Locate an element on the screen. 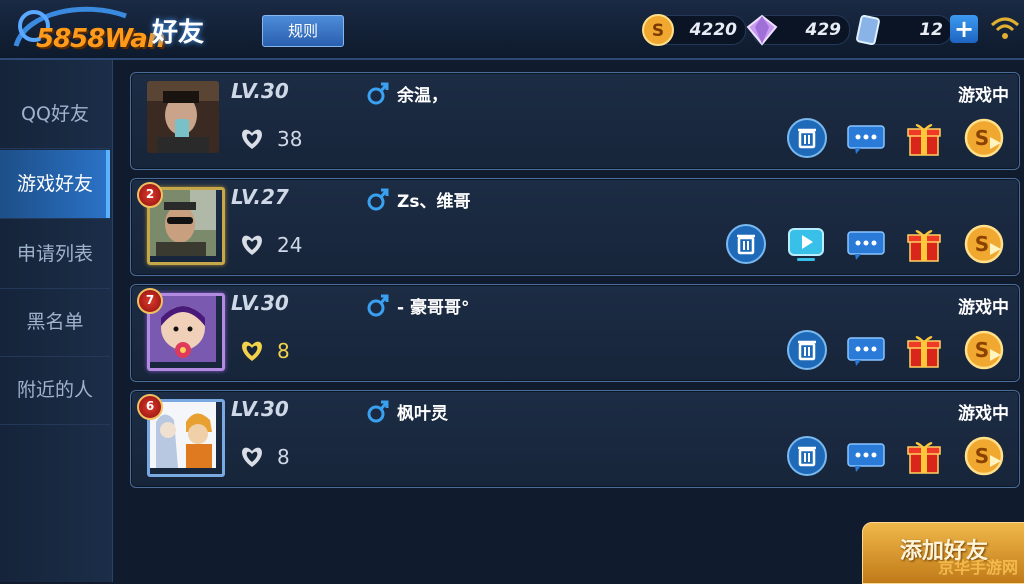 The height and width of the screenshot is (584, 1024). sidebar-item-game-friends: 游戏好友 is located at coordinates (55, 184).